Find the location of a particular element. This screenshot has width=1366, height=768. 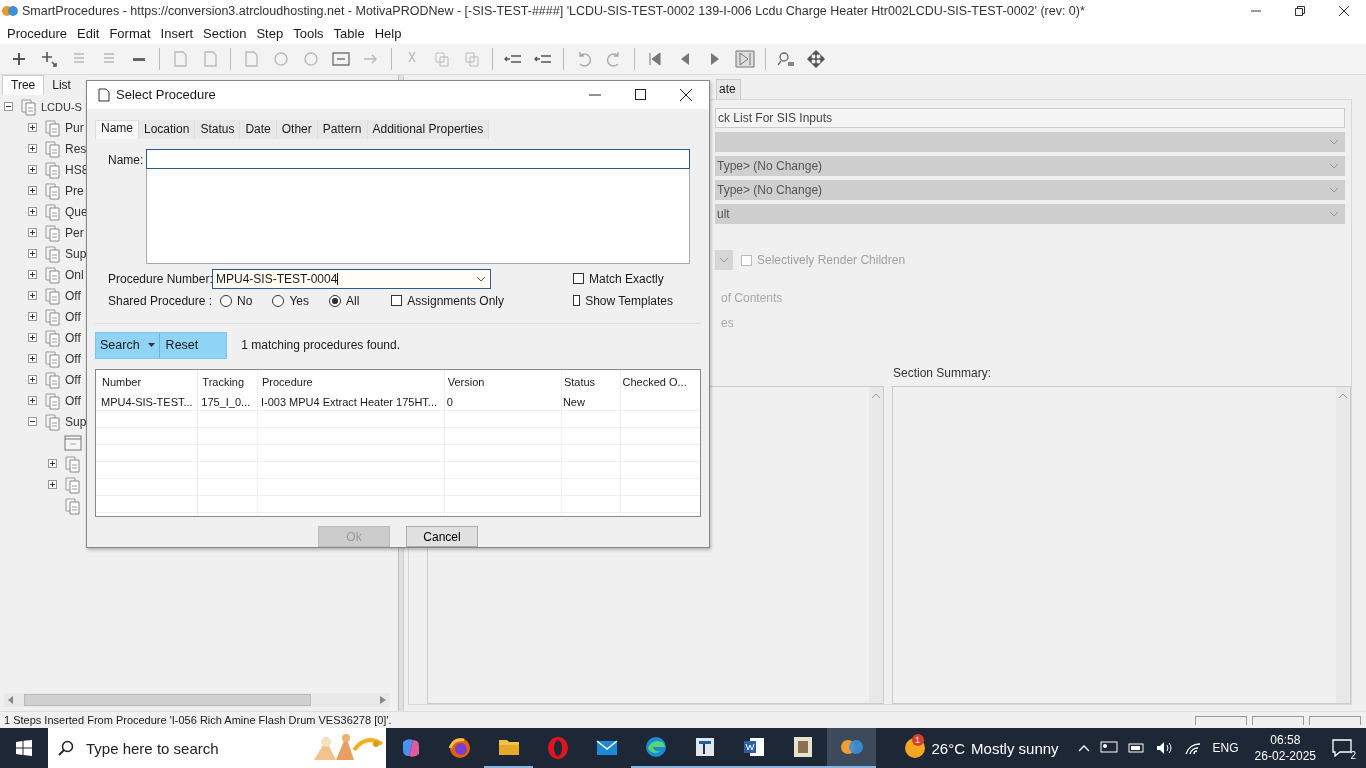

weather-badge: 1 is located at coordinates (917, 740).